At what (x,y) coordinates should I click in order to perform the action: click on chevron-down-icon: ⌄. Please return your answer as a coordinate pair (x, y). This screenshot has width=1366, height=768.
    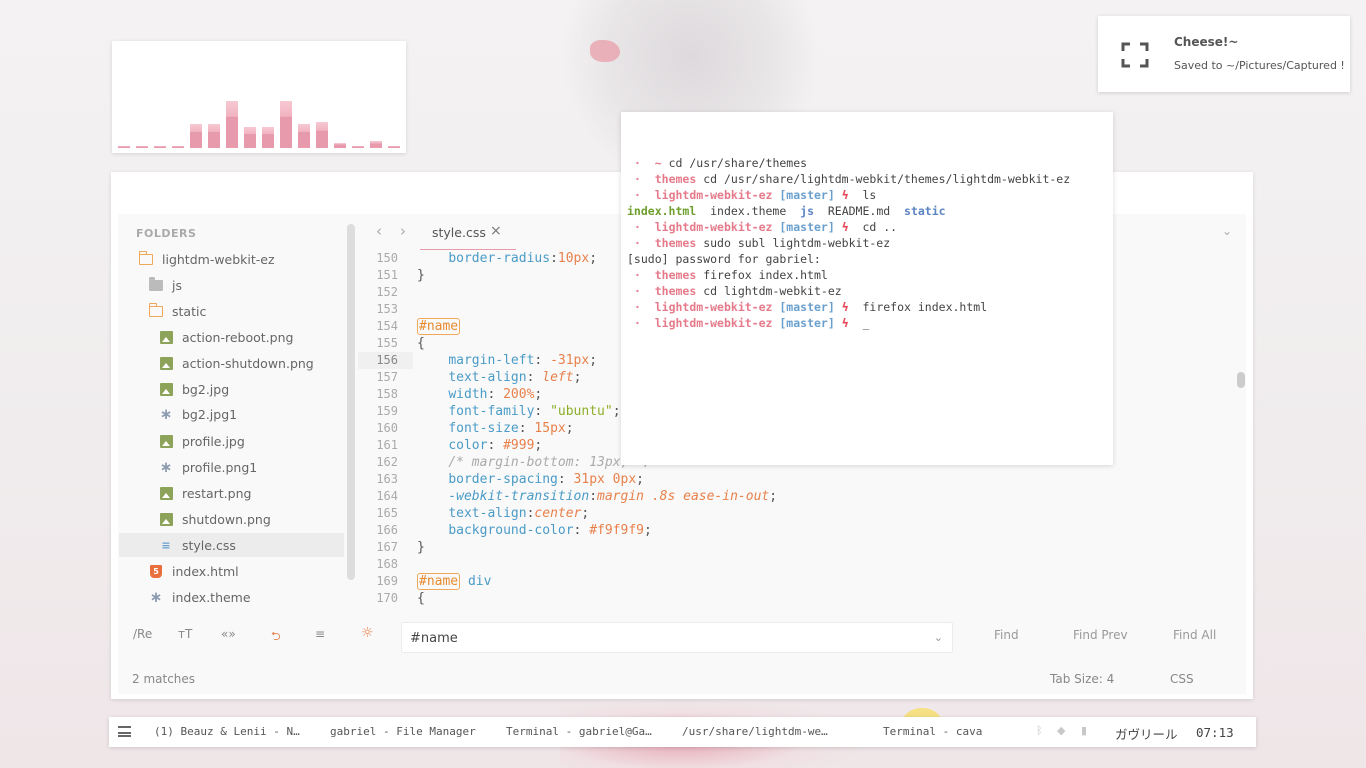
    Looking at the image, I should click on (938, 637).